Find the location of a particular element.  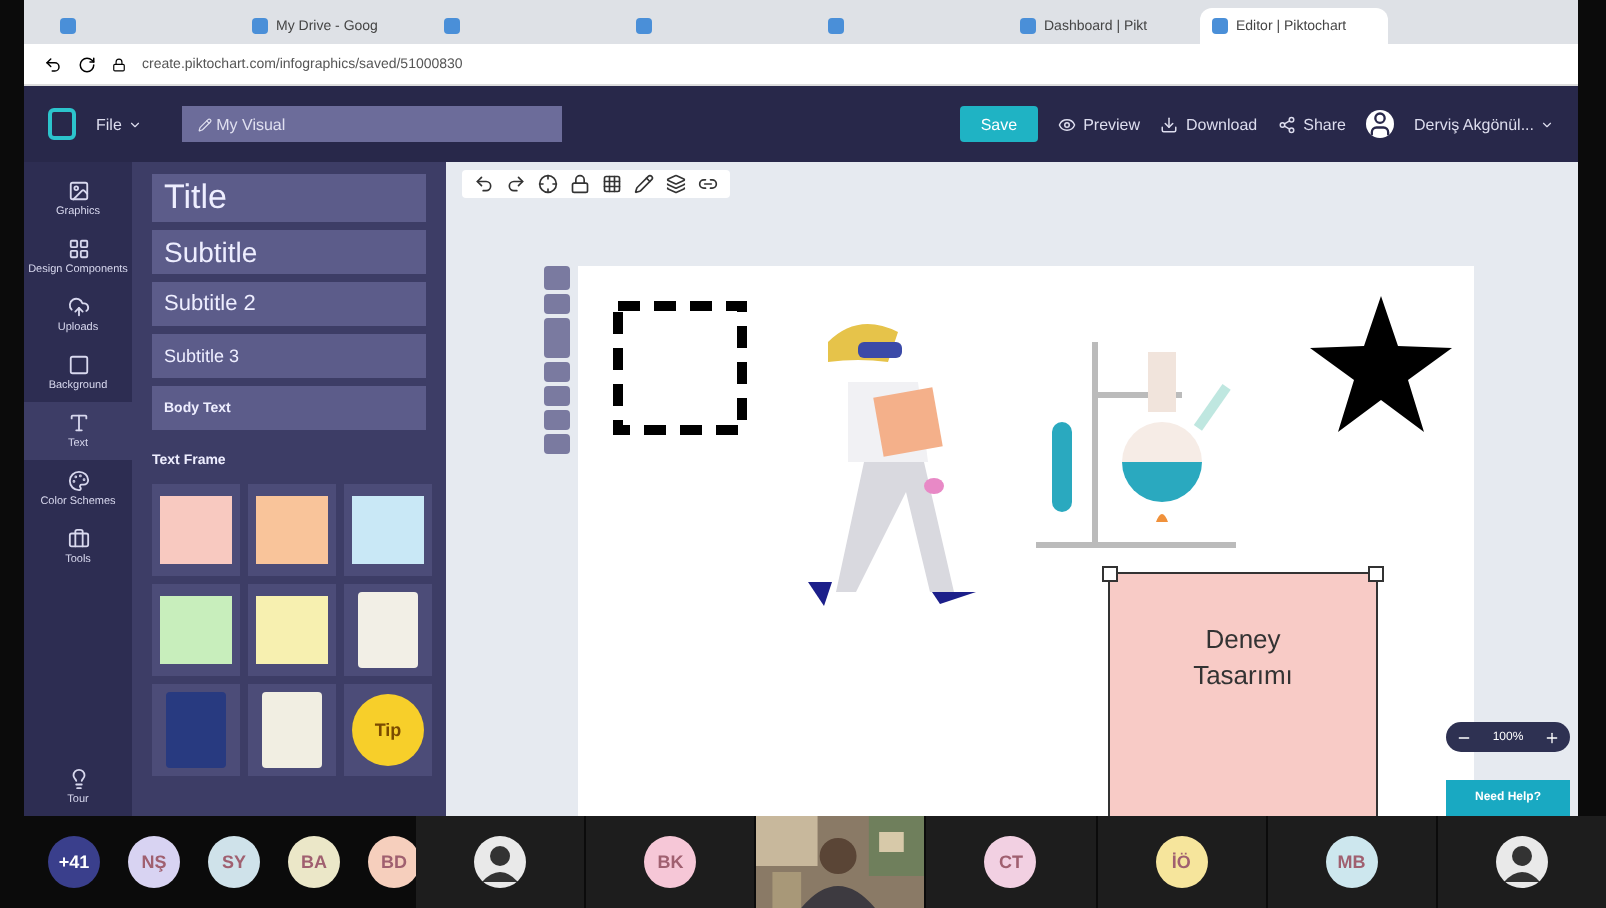

pen-icon is located at coordinates (644, 184).